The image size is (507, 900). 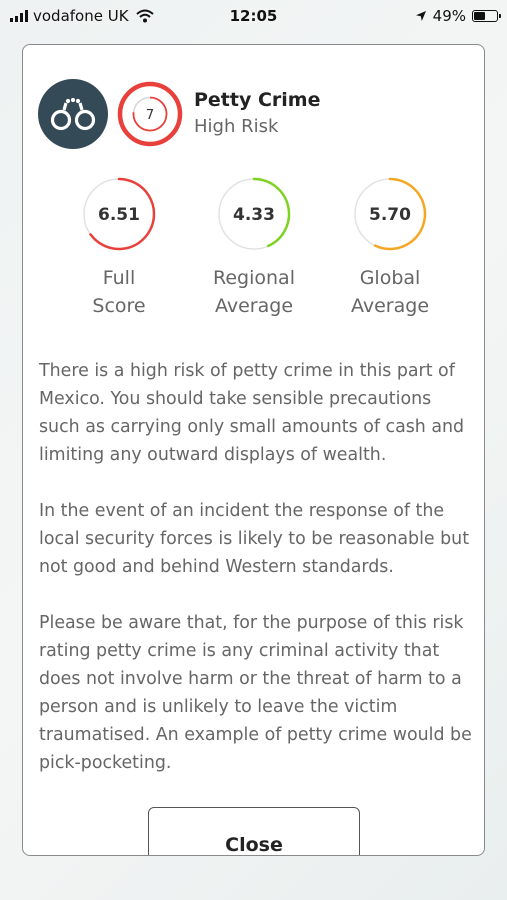 What do you see at coordinates (257, 100) in the screenshot?
I see `risk-category-title: Petty Crime` at bounding box center [257, 100].